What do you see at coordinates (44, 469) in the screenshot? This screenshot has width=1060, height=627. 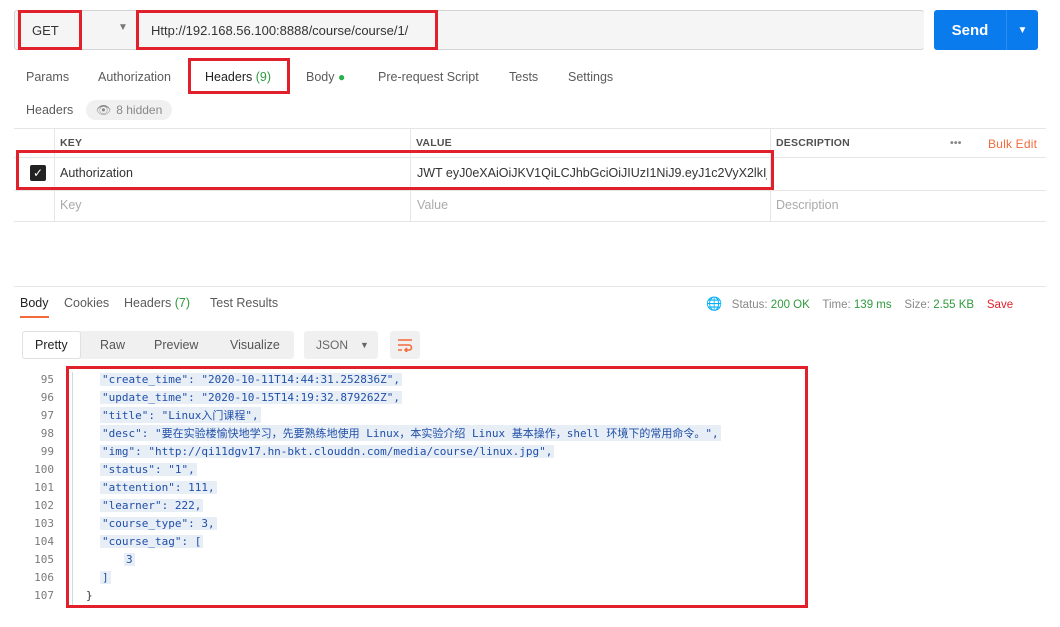 I see `line-number: 100` at bounding box center [44, 469].